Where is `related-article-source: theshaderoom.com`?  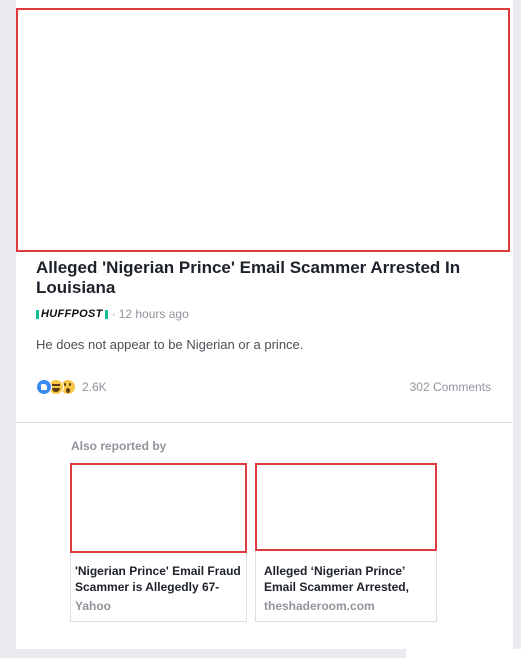
related-article-source: theshaderoom.com is located at coordinates (319, 606).